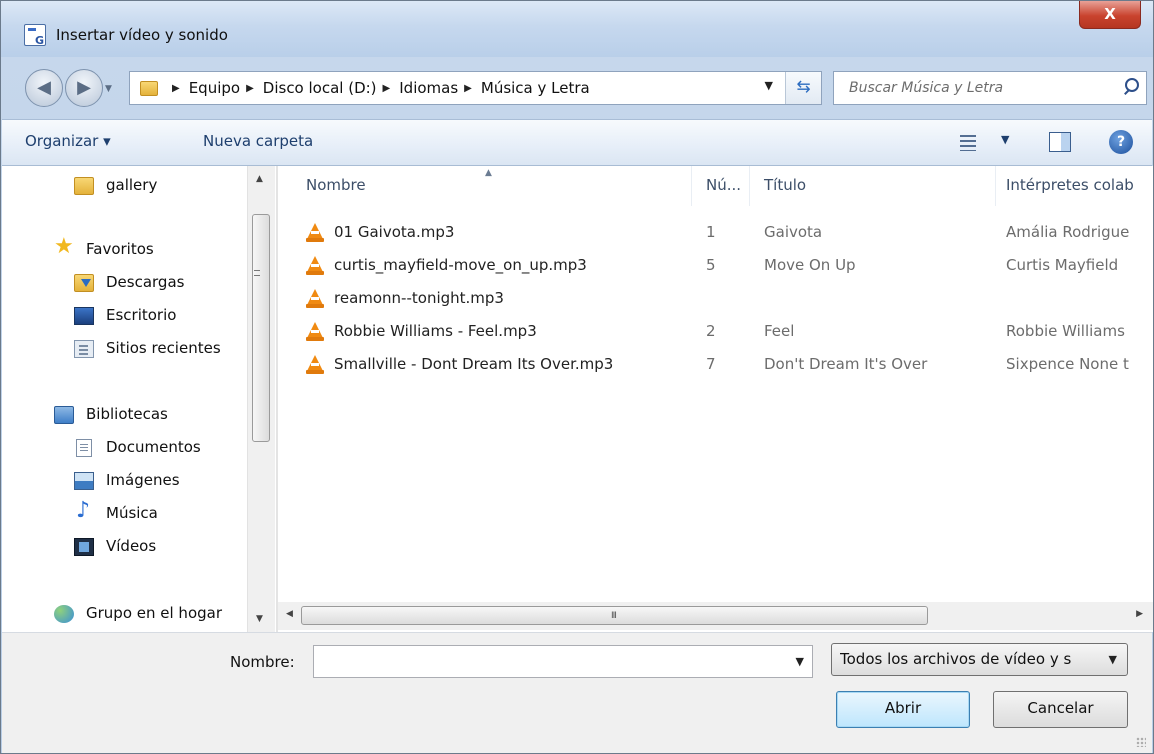  What do you see at coordinates (132, 185) in the screenshot?
I see `sidebar-item-label: gallery` at bounding box center [132, 185].